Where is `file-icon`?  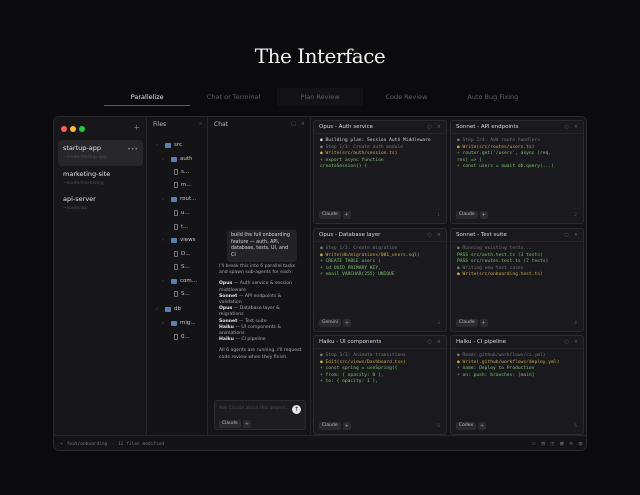 file-icon is located at coordinates (176, 267).